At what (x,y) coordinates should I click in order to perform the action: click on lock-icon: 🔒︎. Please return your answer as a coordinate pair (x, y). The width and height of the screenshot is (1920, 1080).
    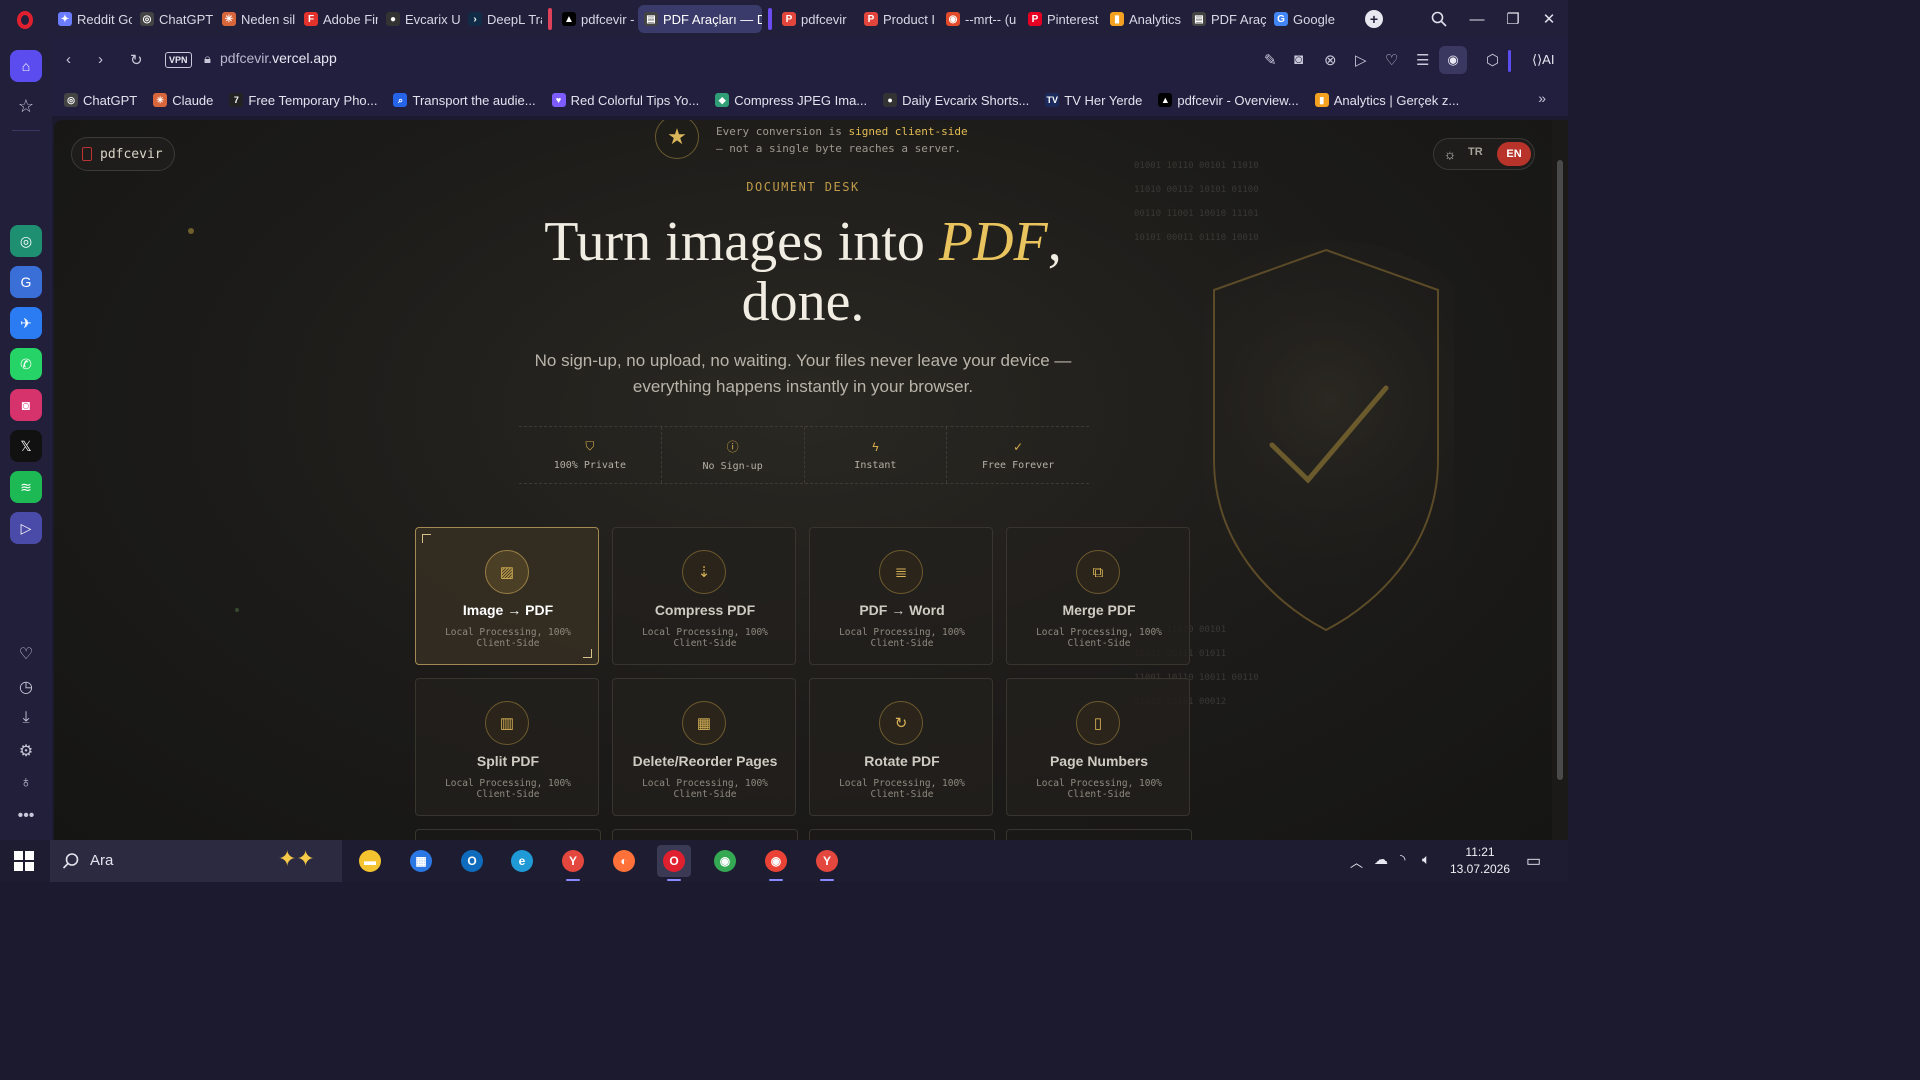
    Looking at the image, I should click on (207, 59).